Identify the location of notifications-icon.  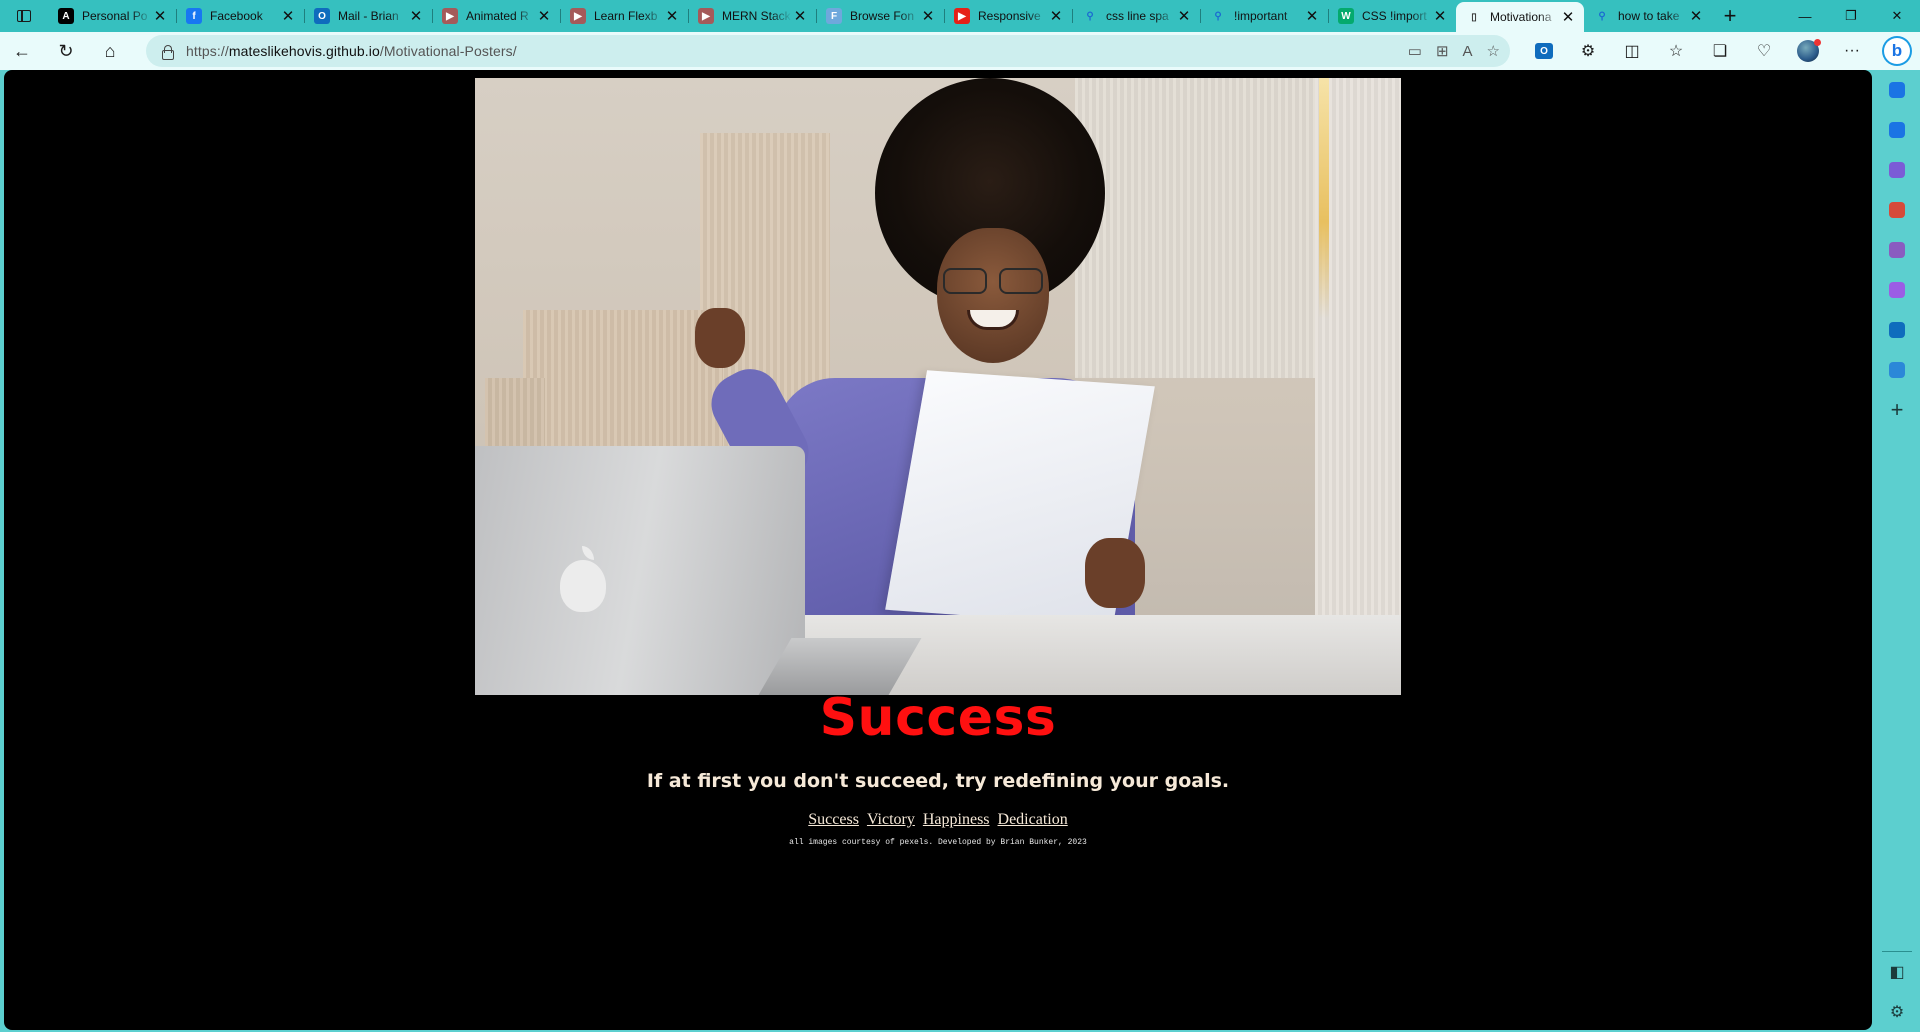
(1897, 90).